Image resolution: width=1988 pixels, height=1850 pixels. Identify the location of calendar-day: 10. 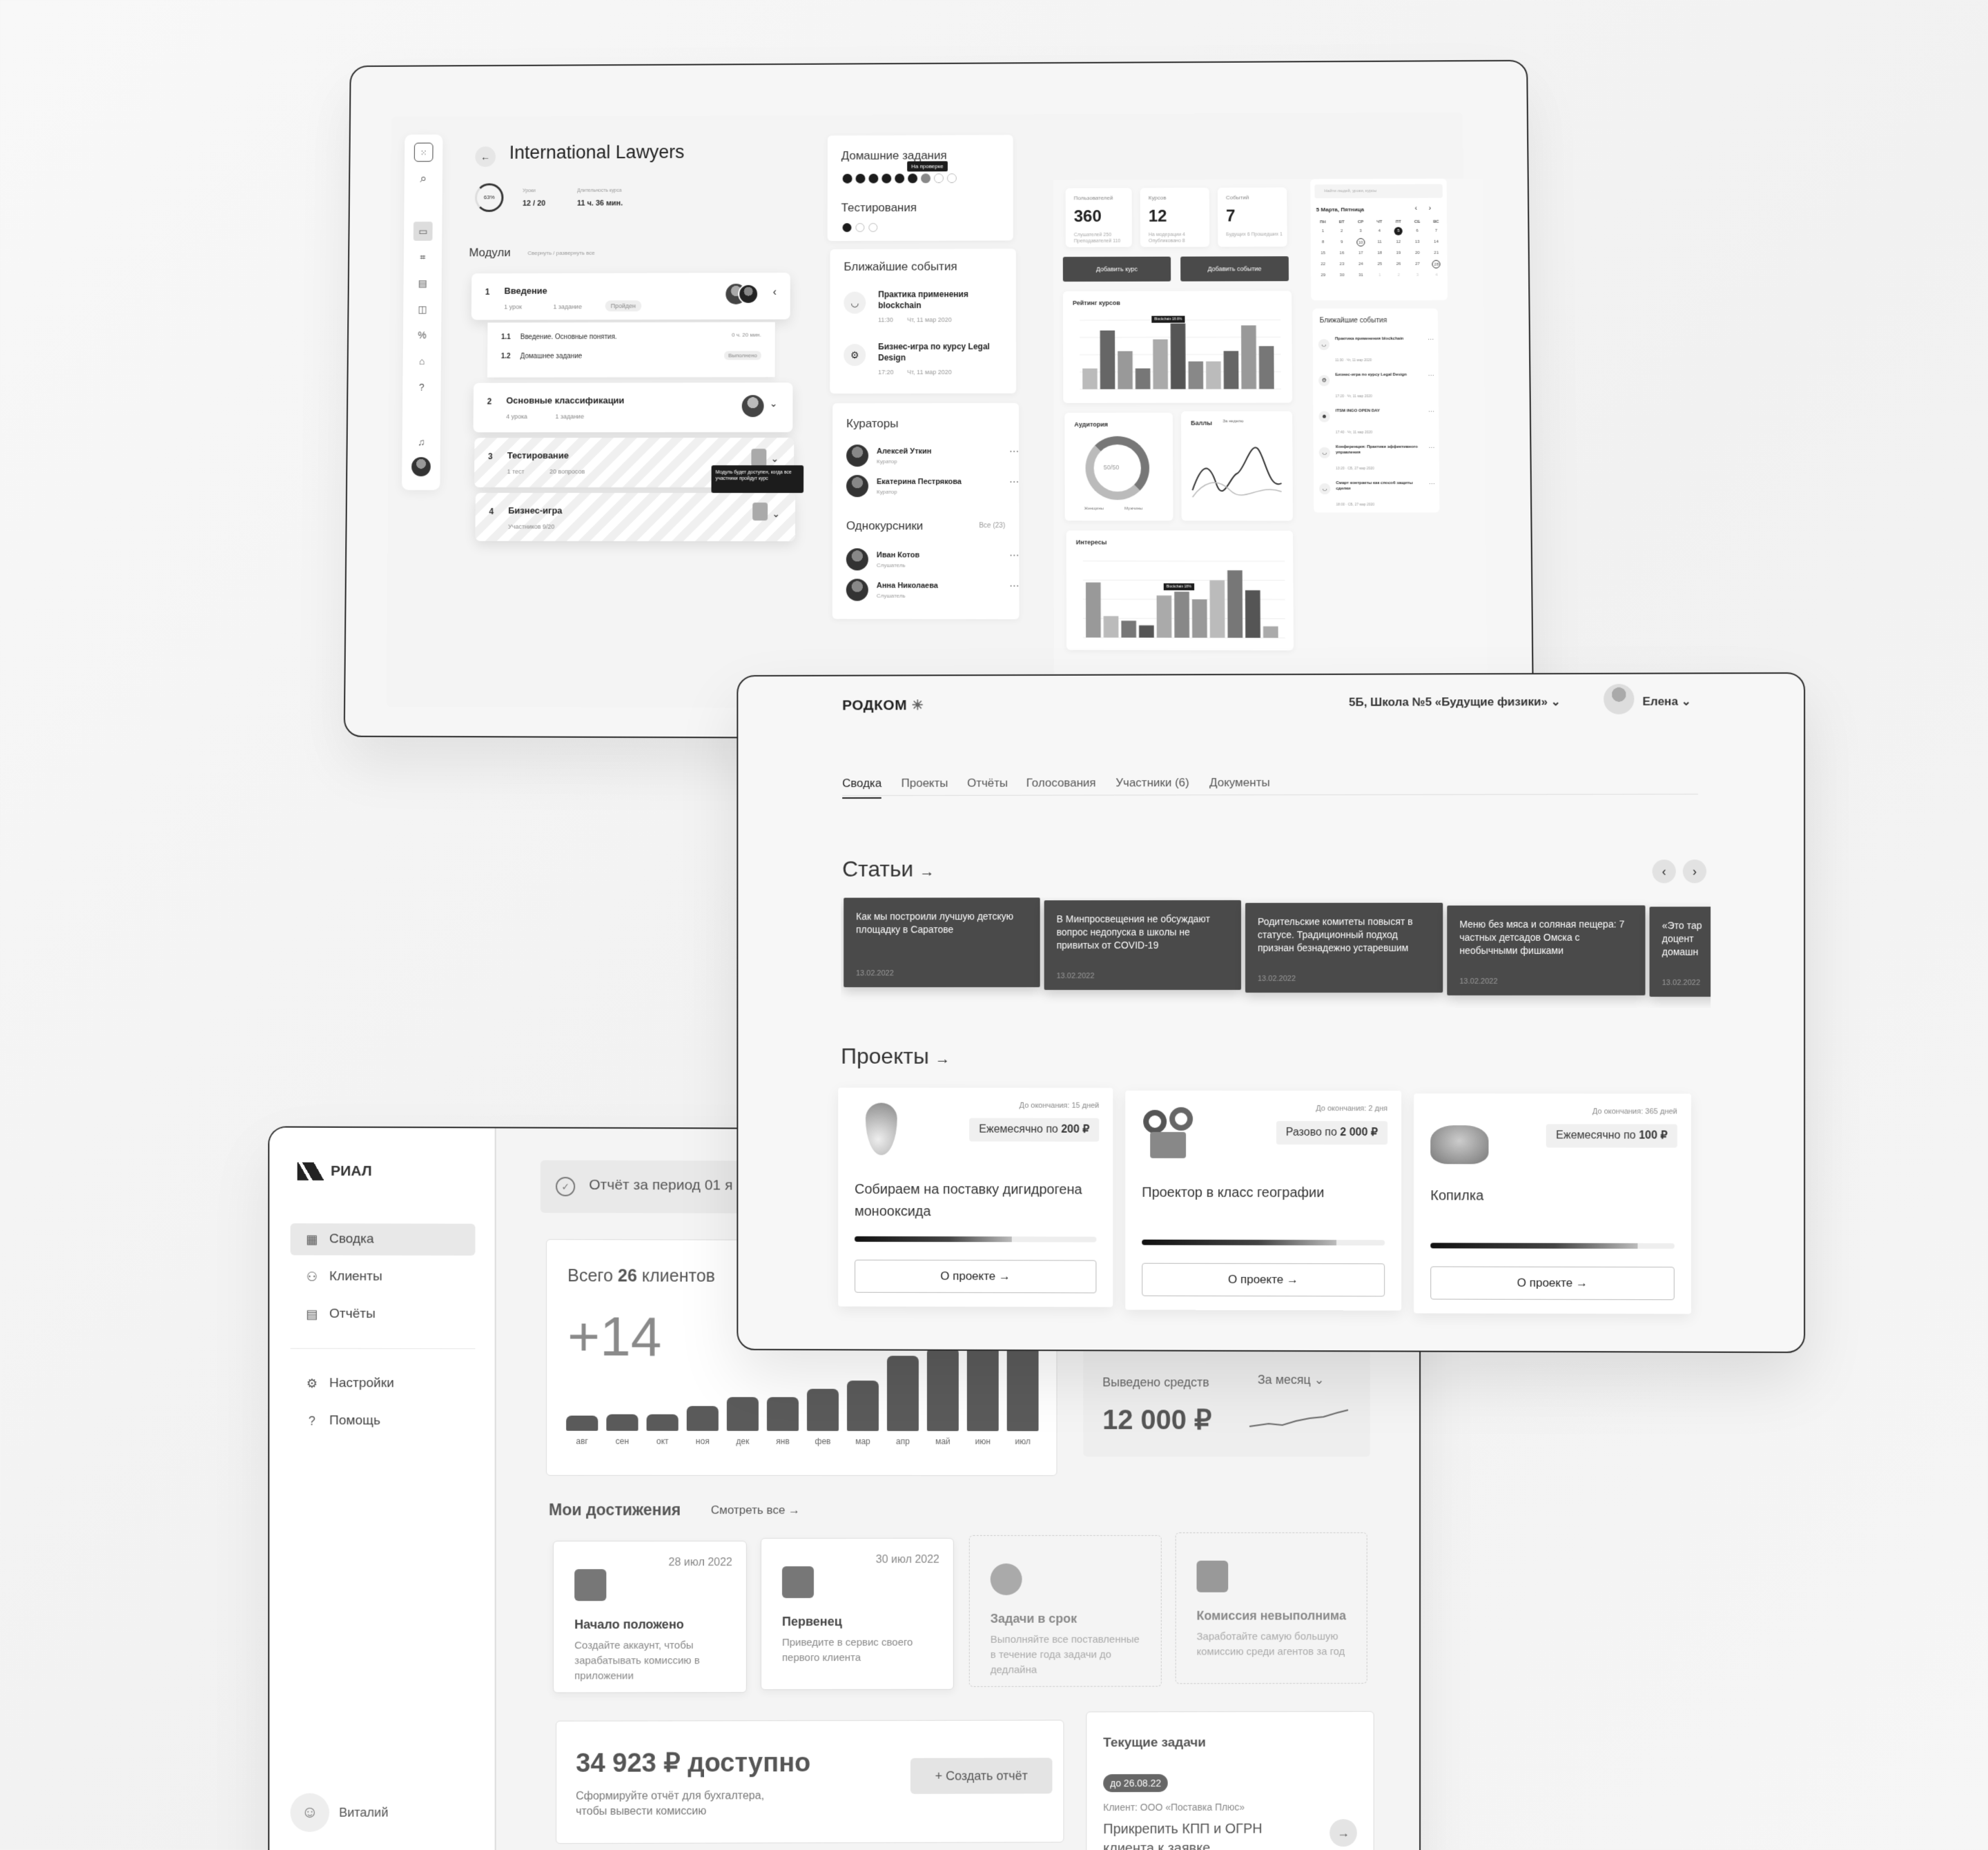
(1360, 242).